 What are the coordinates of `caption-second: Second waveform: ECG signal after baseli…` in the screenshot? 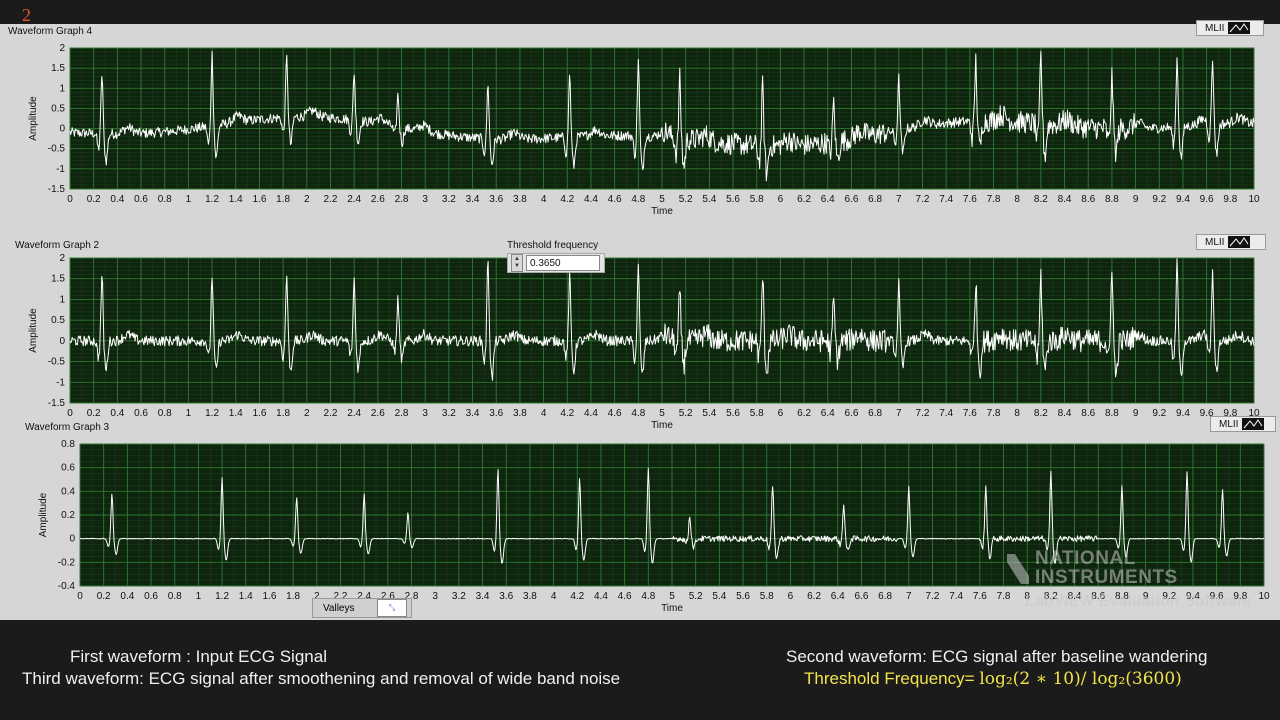 It's located at (997, 656).